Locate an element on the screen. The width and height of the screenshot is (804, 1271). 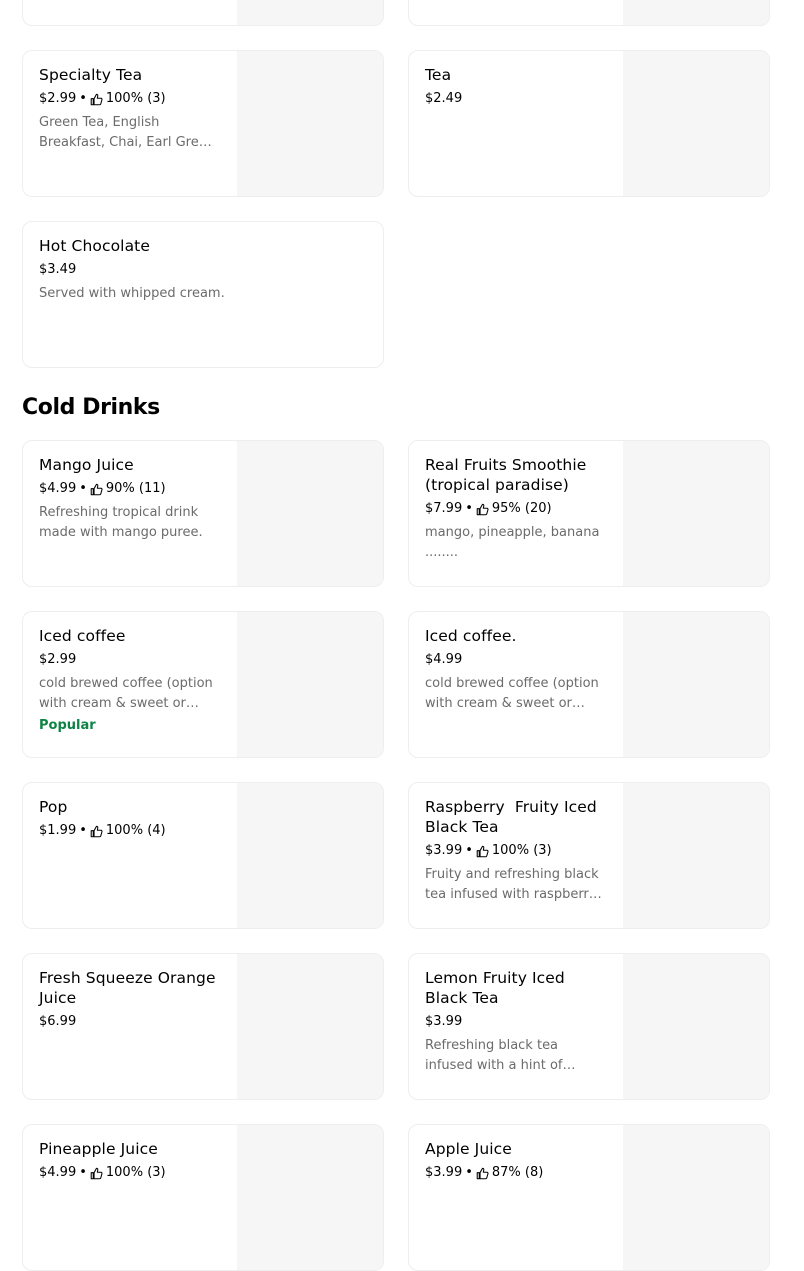
item-meta: $4.99 • 90% (11) is located at coordinates (129, 489).